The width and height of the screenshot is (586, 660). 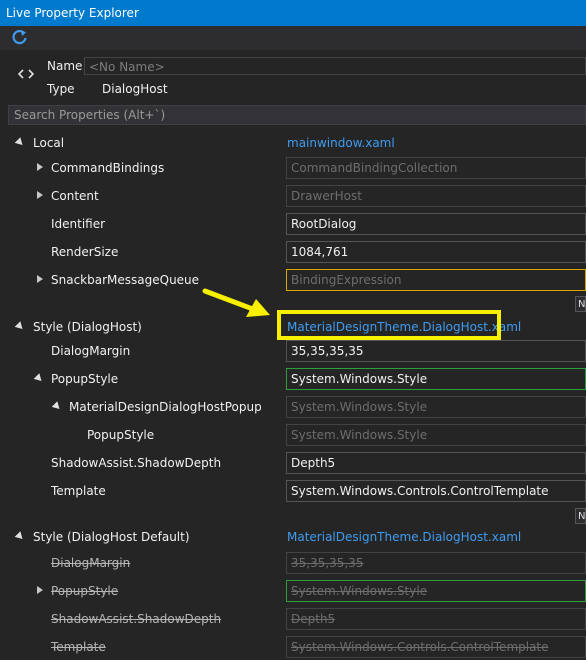 What do you see at coordinates (404, 537) in the screenshot?
I see `source-link: MaterialDesignTheme.DialogHost.xaml` at bounding box center [404, 537].